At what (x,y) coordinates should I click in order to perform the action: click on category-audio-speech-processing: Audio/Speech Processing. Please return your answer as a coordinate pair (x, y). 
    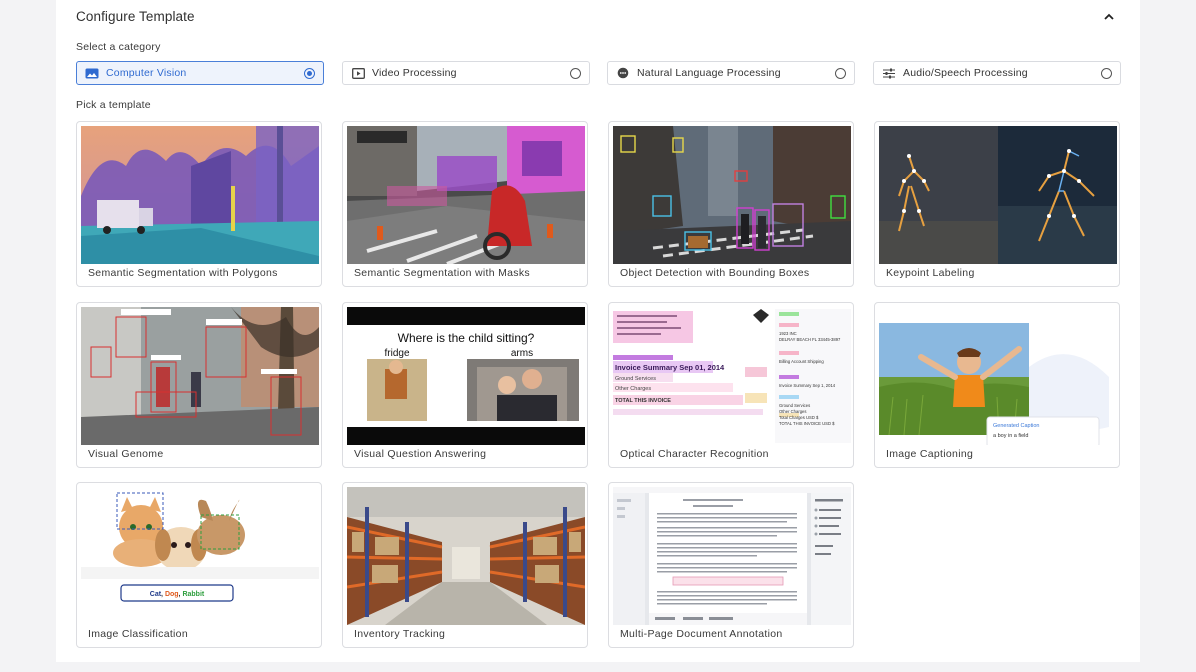
    Looking at the image, I should click on (997, 73).